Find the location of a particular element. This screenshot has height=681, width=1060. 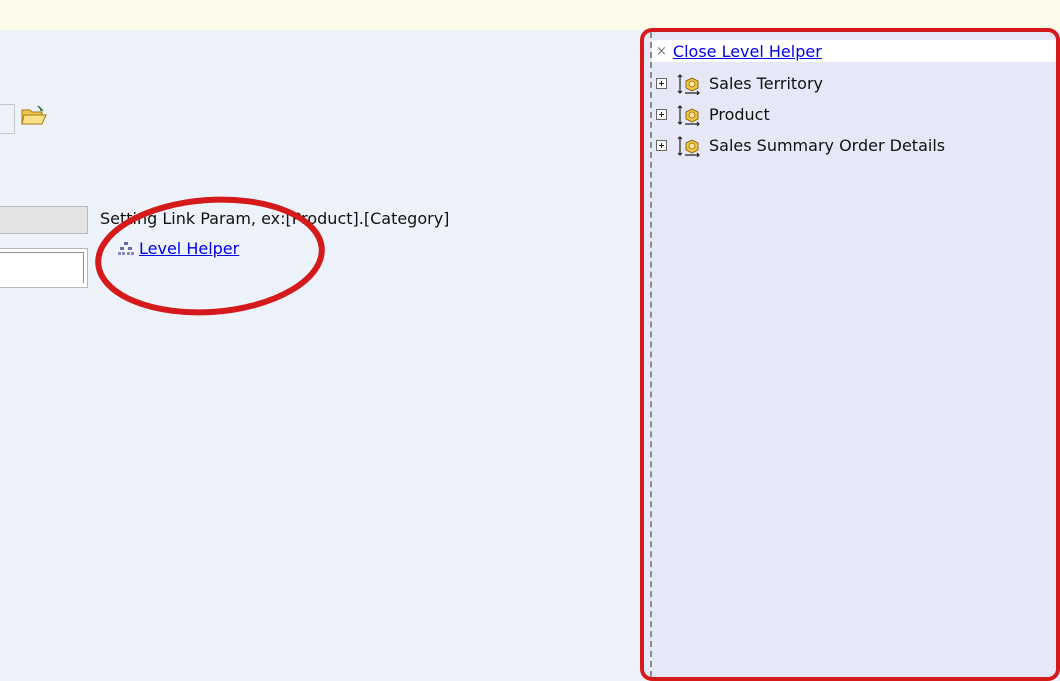

tree-item-sales-summary-order-details: Sales Summary Order Details is located at coordinates (800, 145).